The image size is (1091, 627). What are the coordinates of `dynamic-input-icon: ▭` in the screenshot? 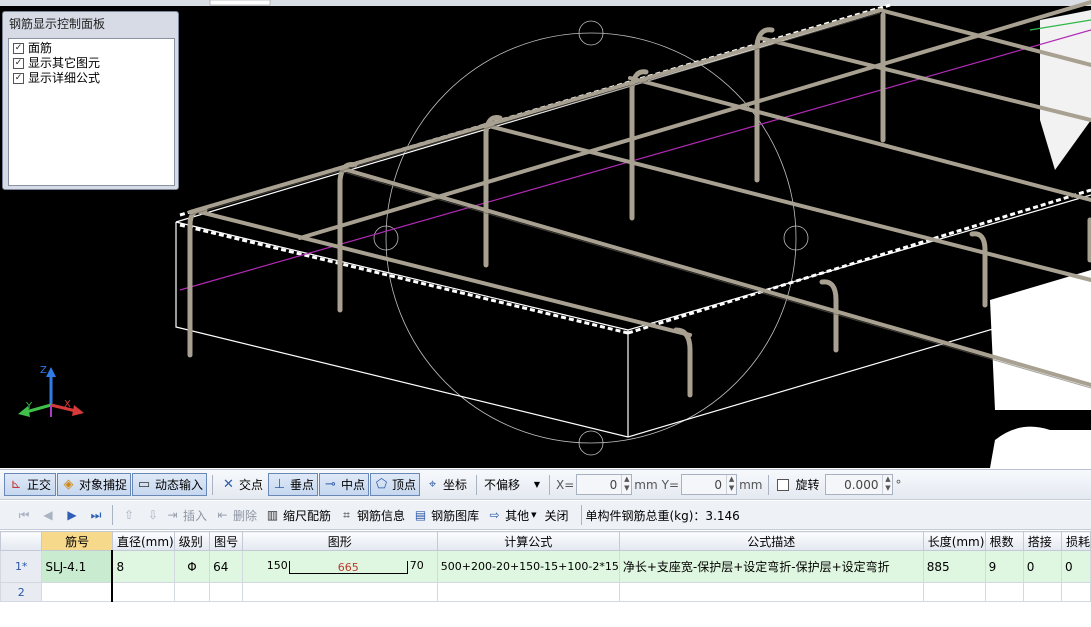 It's located at (144, 484).